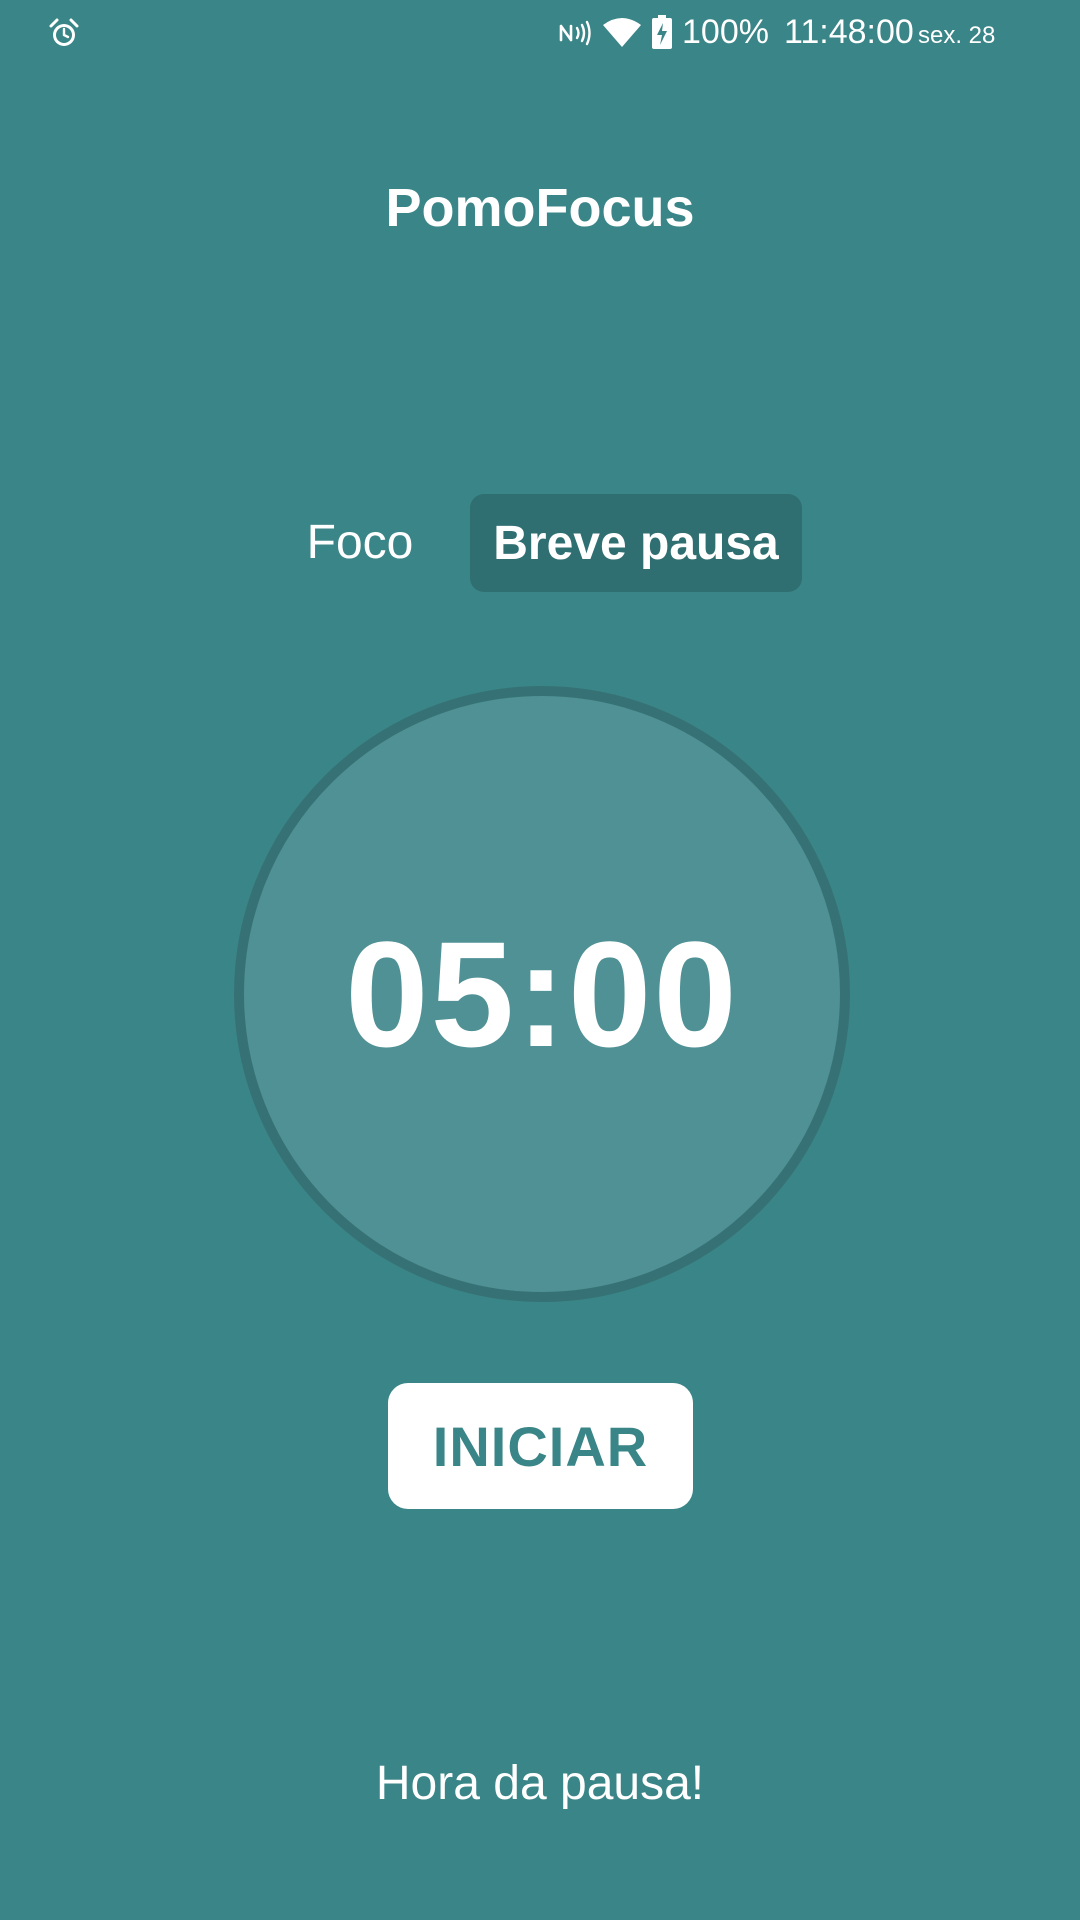  What do you see at coordinates (662, 32) in the screenshot?
I see `battery-charging-icon` at bounding box center [662, 32].